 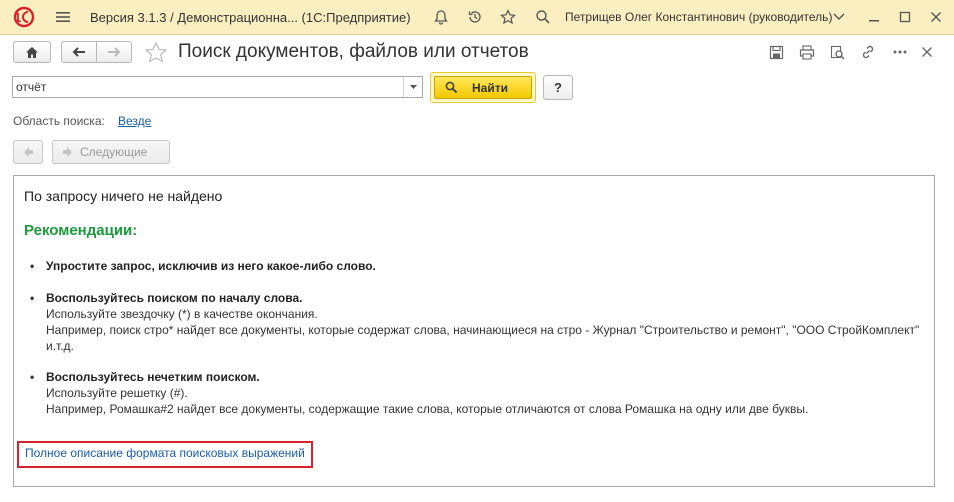 I want to click on minimize-icon, so click(x=874, y=17).